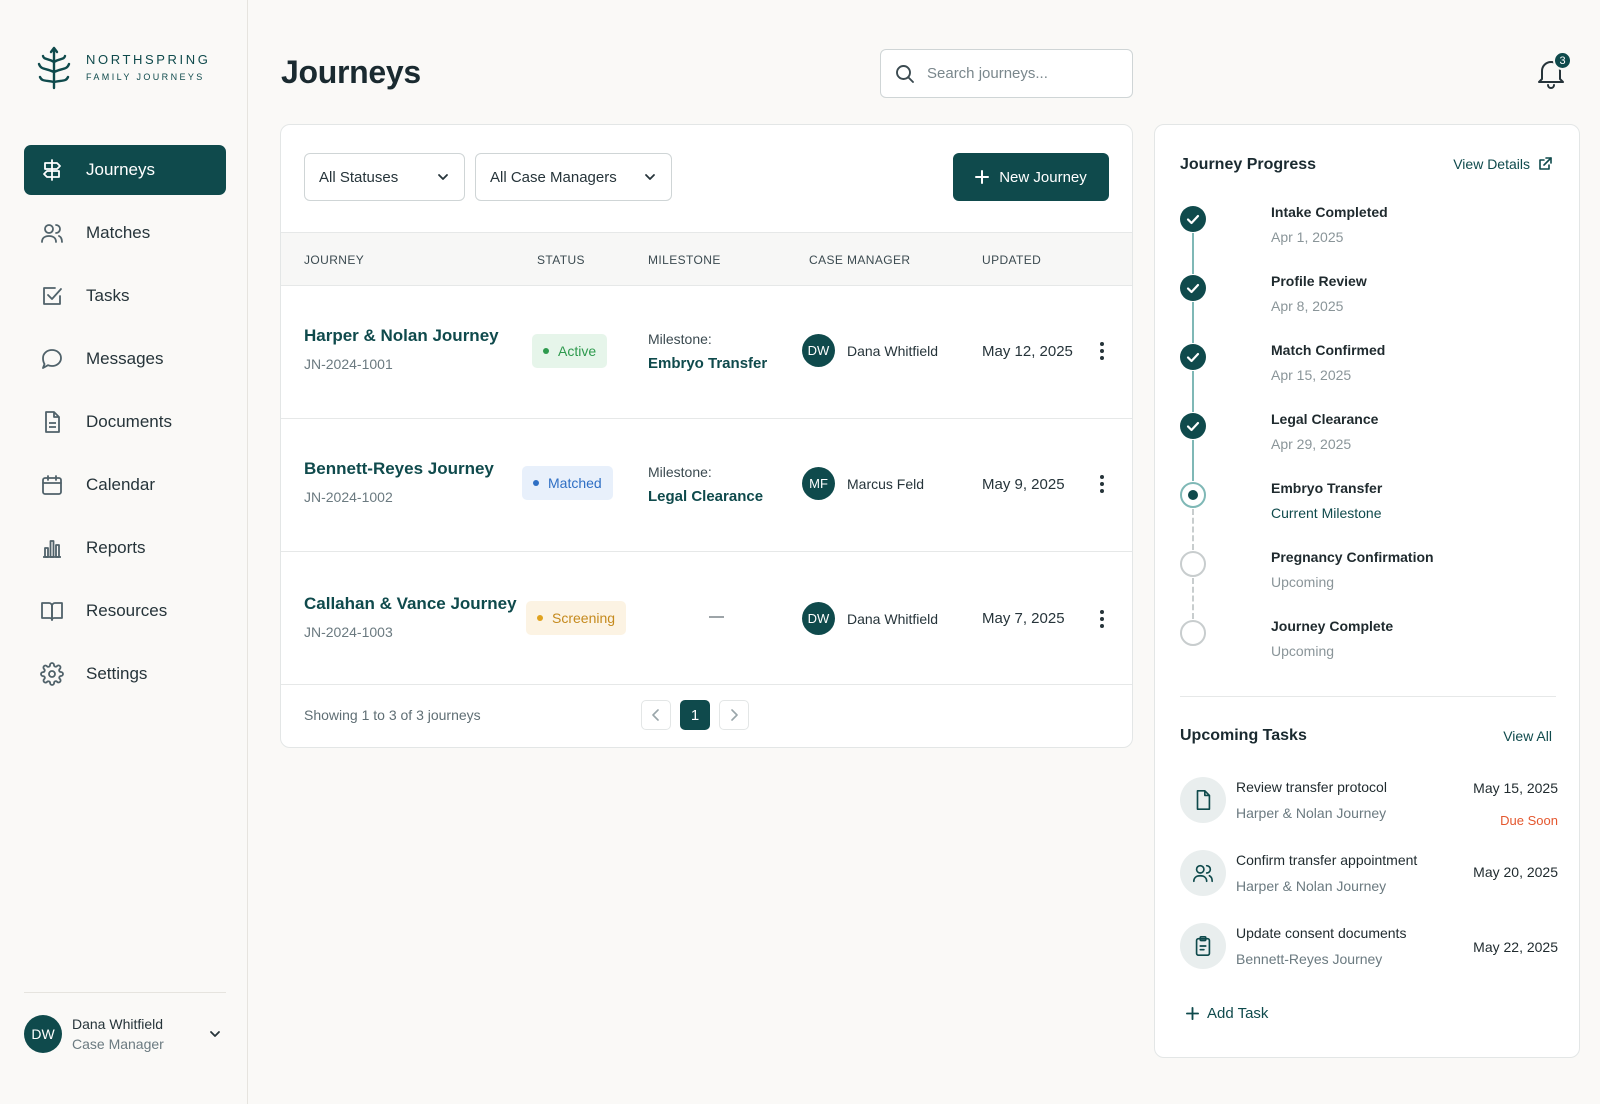 This screenshot has width=1600, height=1104. What do you see at coordinates (125, 1022) in the screenshot?
I see `user-menu: DW Dana Whitfield Case Manager` at bounding box center [125, 1022].